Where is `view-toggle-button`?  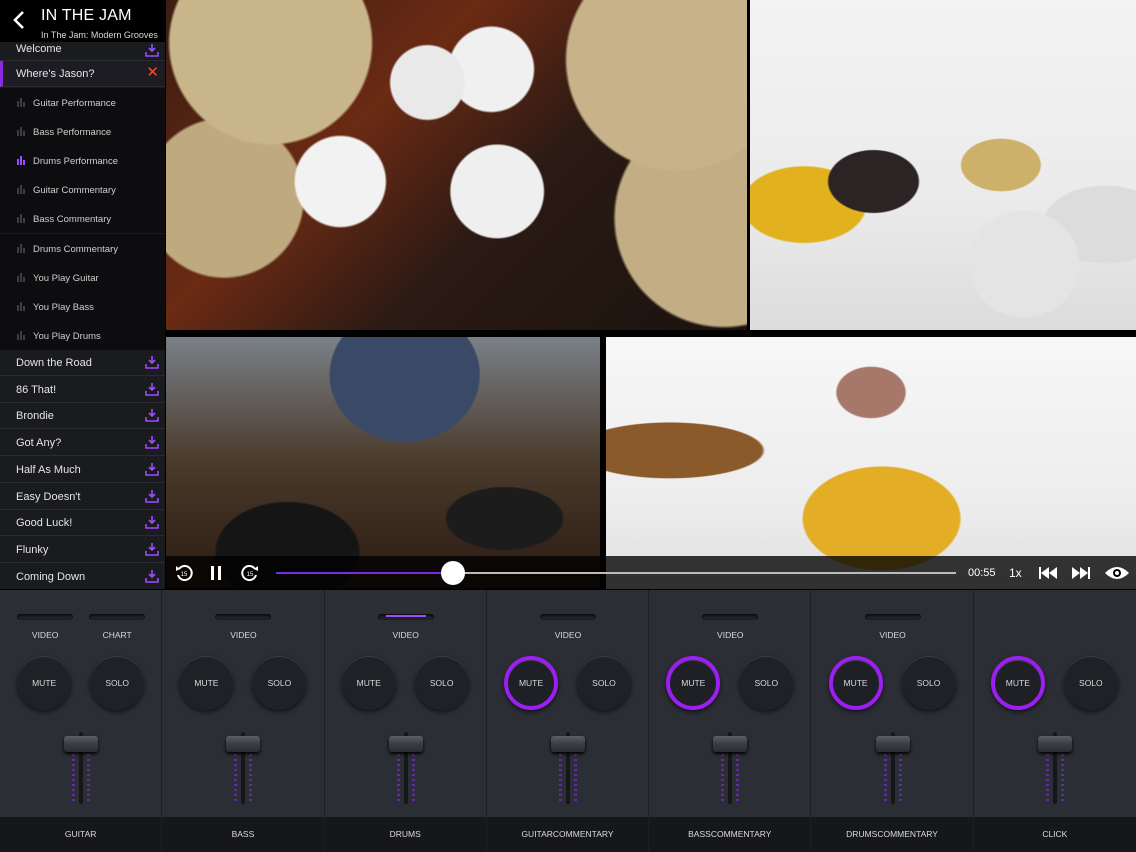 view-toggle-button is located at coordinates (1117, 573).